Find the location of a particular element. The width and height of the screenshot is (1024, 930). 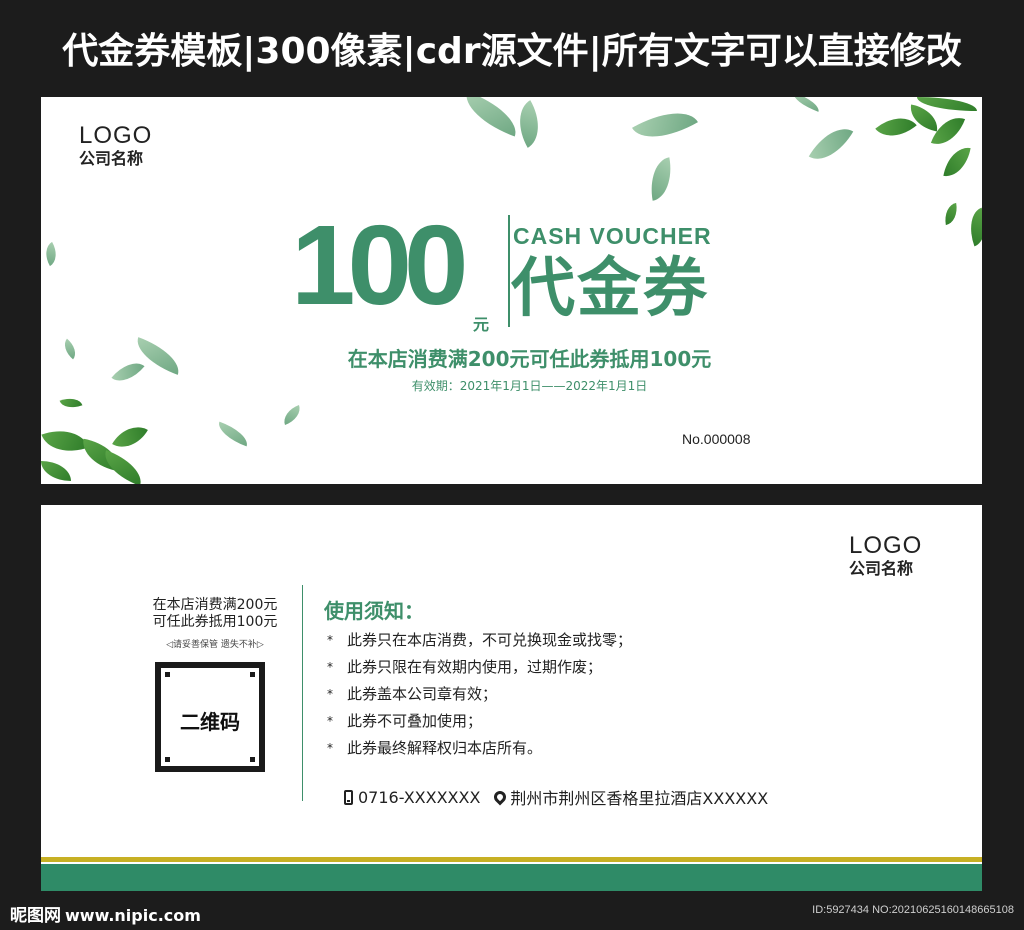

watermark-brand: 昵图网 www.nipic.com is located at coordinates (105, 913).